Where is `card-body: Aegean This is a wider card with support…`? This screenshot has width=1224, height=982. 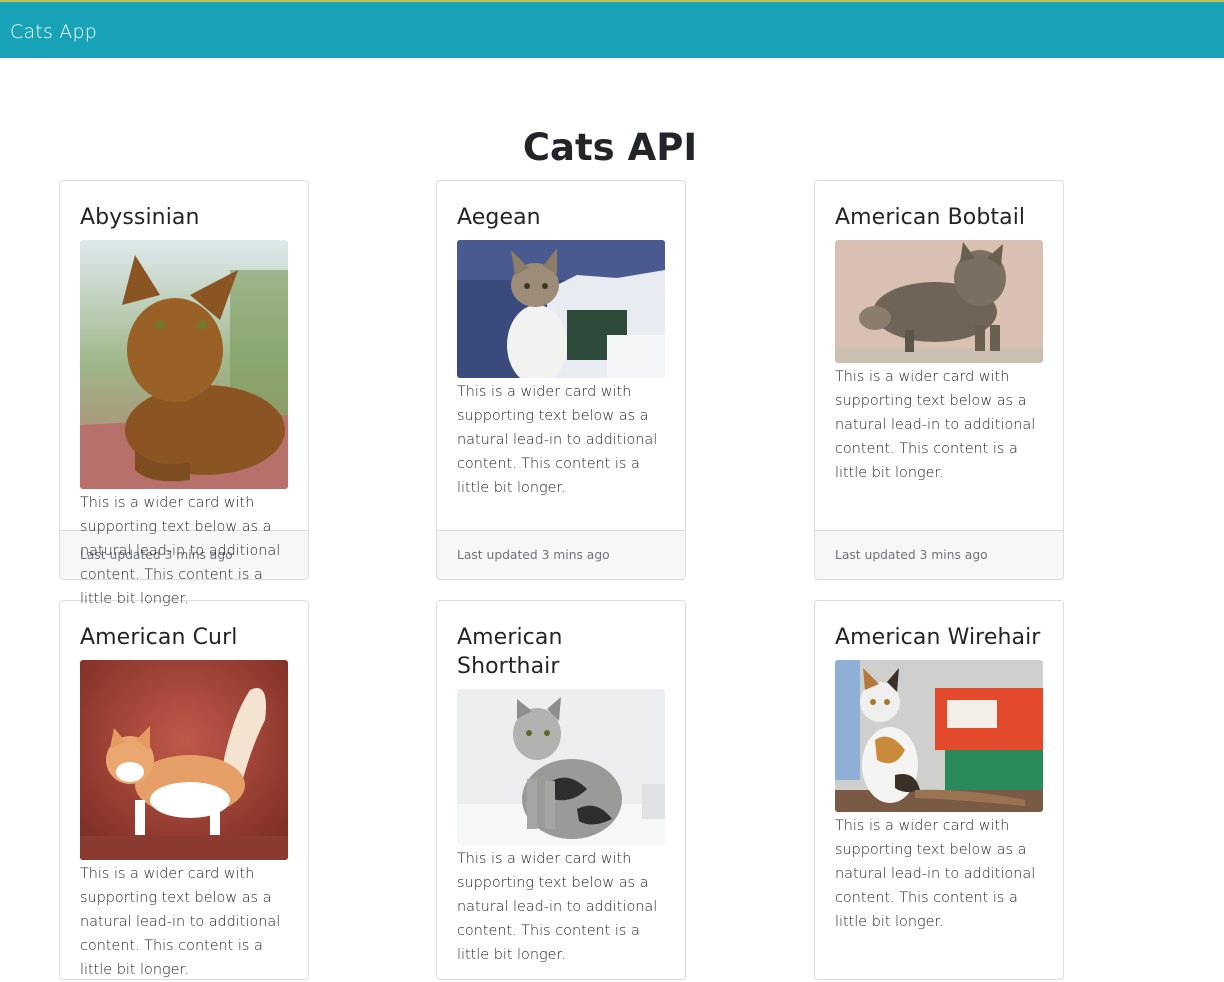
card-body: Aegean This is a wider card with support… is located at coordinates (561, 351).